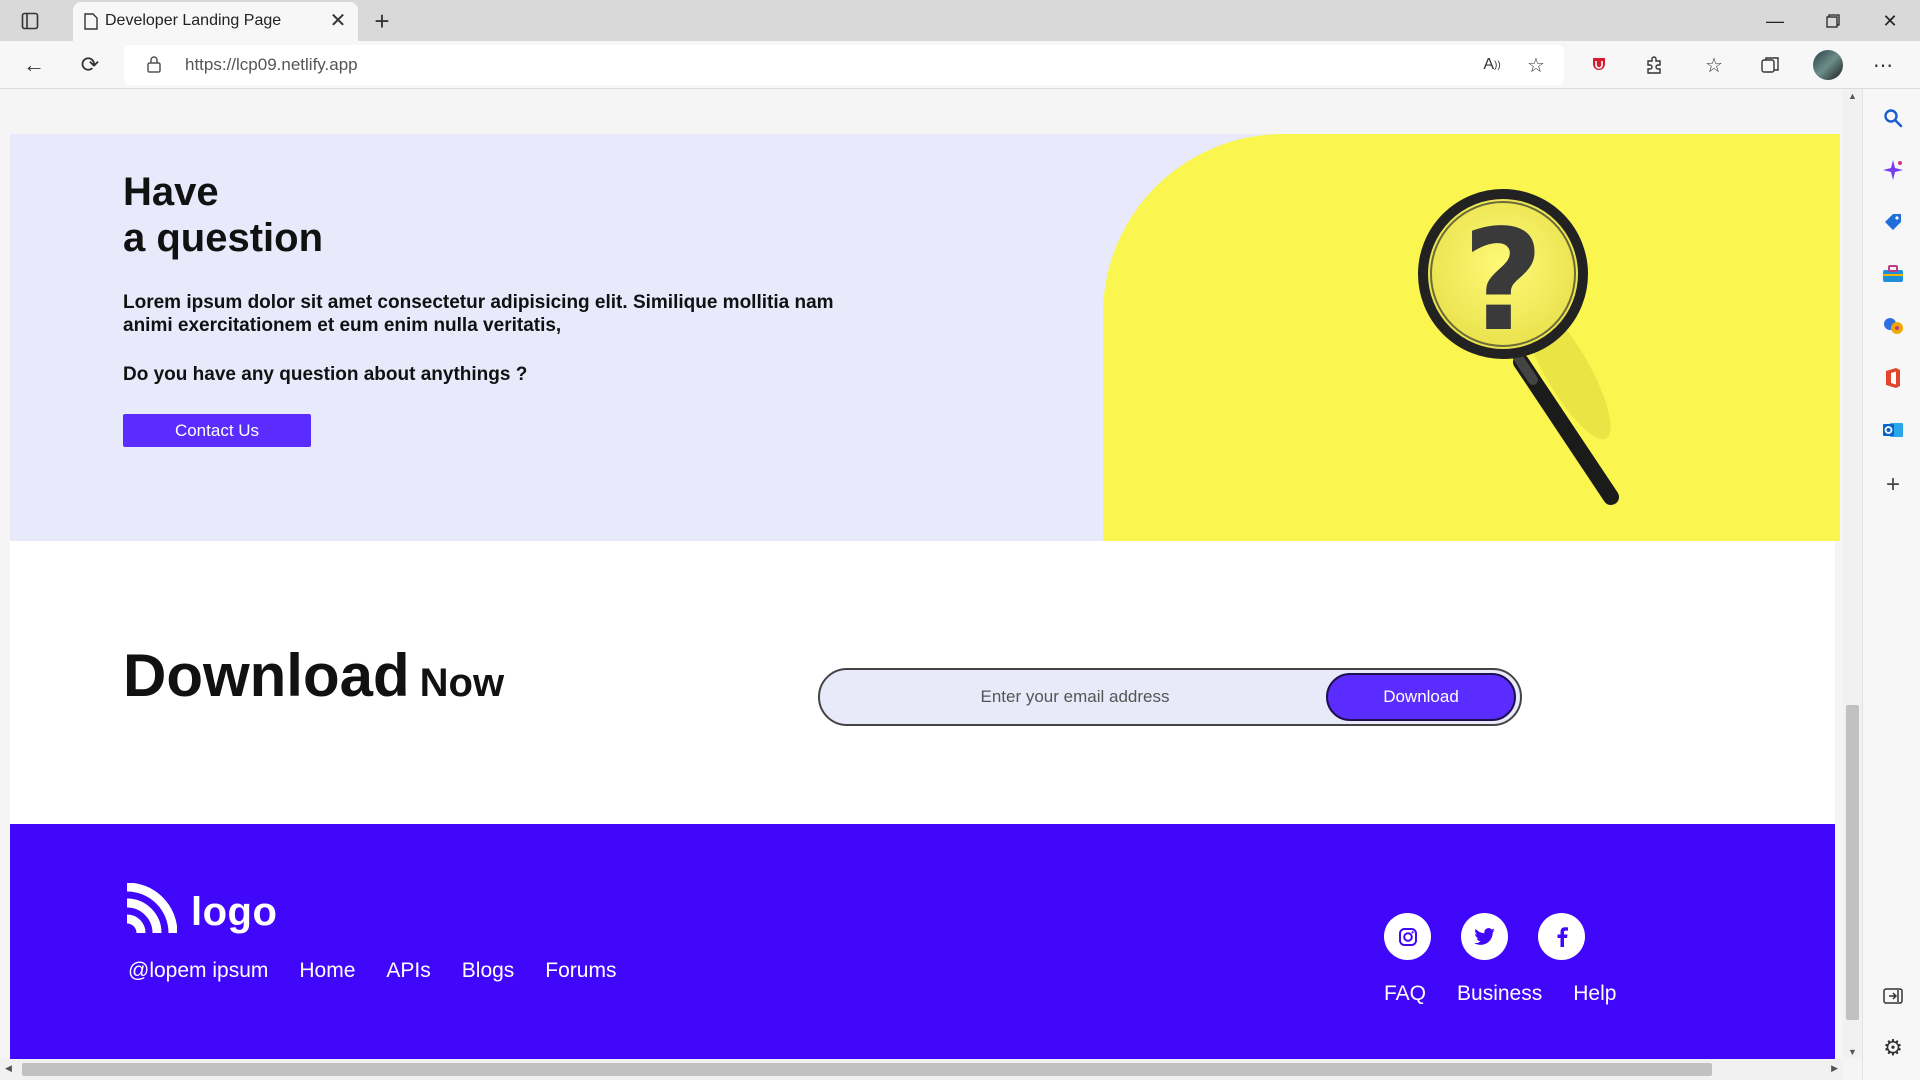  I want to click on outlook-icon, so click(1893, 430).